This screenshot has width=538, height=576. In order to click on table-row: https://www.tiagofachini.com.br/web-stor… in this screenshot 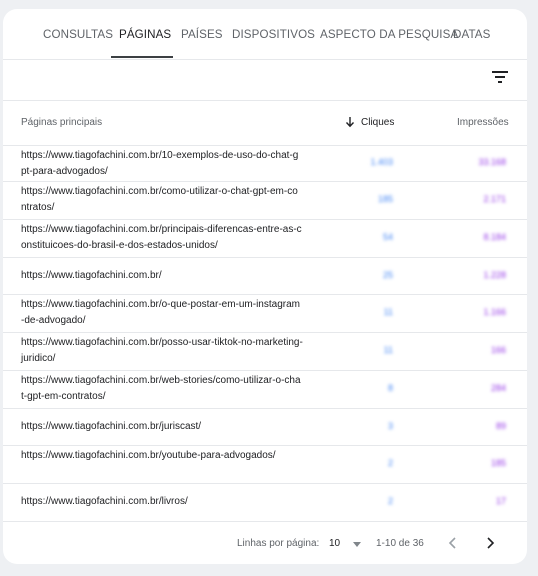, I will do `click(265, 389)`.